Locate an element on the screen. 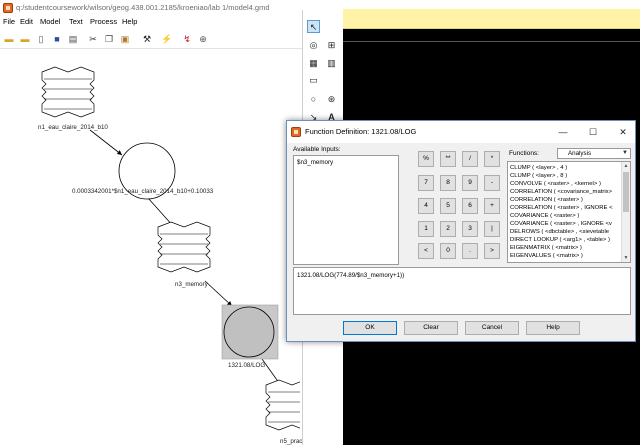 The height and width of the screenshot is (445, 640). function-item: DELROWS ( <dbctable> , <sievetable is located at coordinates (559, 232).